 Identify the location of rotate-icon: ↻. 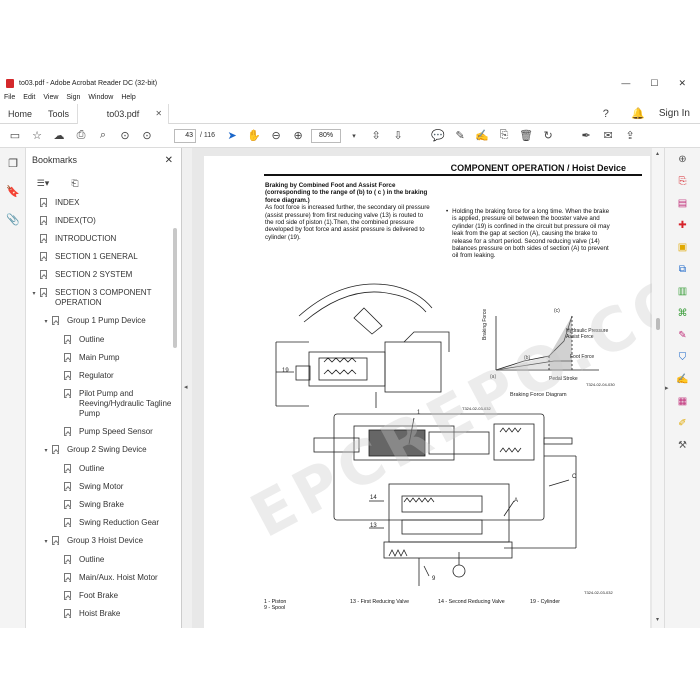
(548, 136).